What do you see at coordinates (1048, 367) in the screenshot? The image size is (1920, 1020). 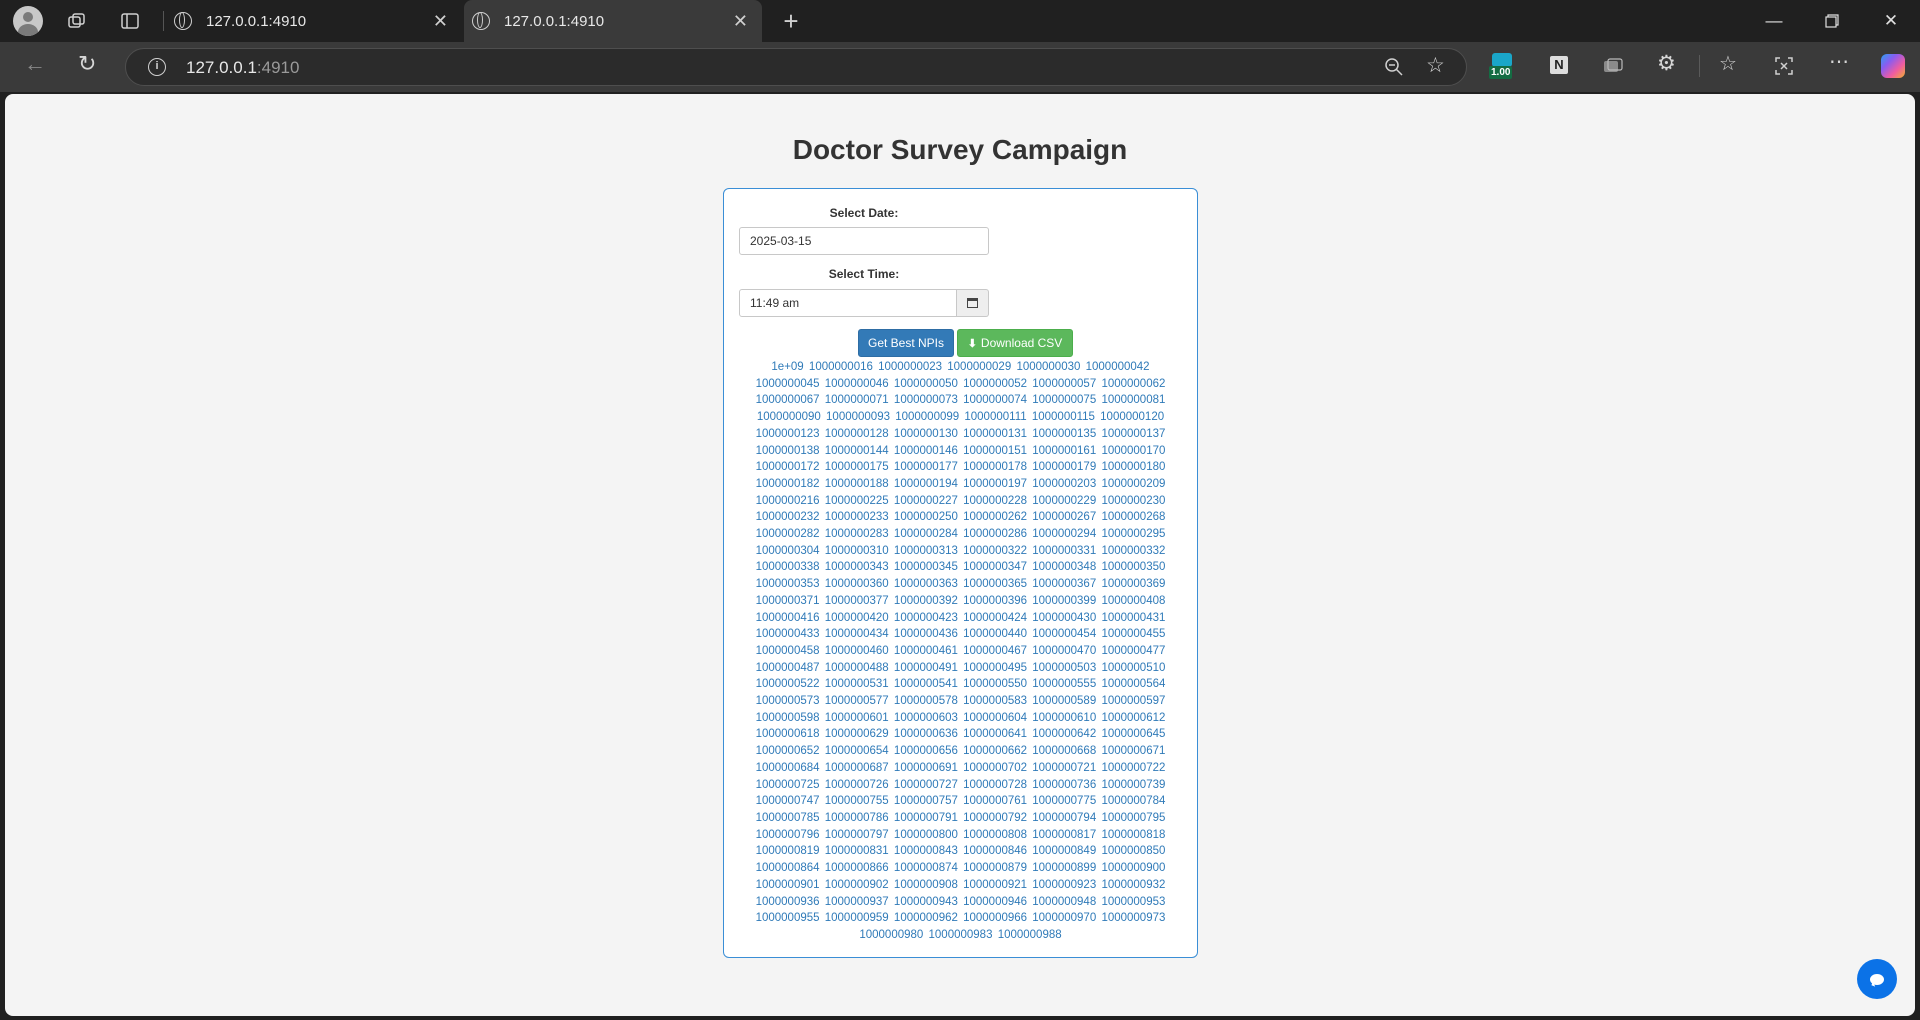 I see `npi-item: 1000000030` at bounding box center [1048, 367].